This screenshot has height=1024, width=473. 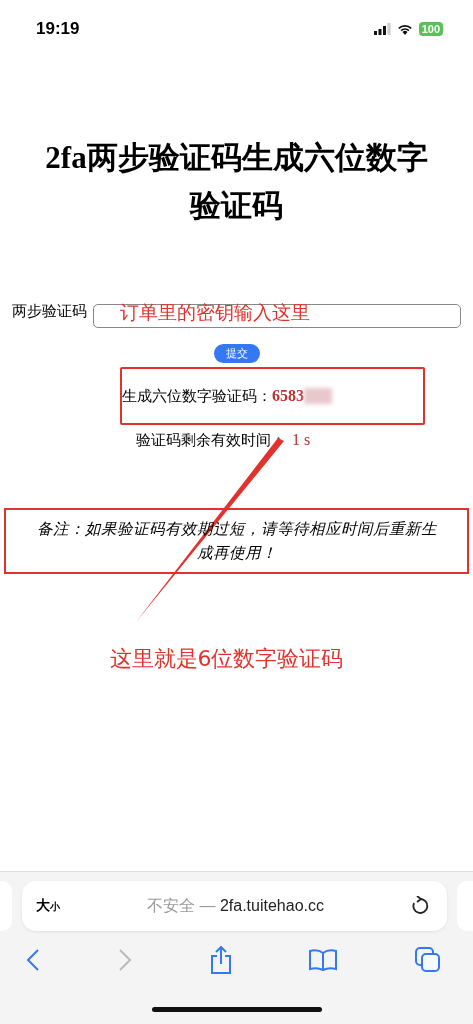 What do you see at coordinates (48, 906) in the screenshot?
I see `text-size-button: 大小` at bounding box center [48, 906].